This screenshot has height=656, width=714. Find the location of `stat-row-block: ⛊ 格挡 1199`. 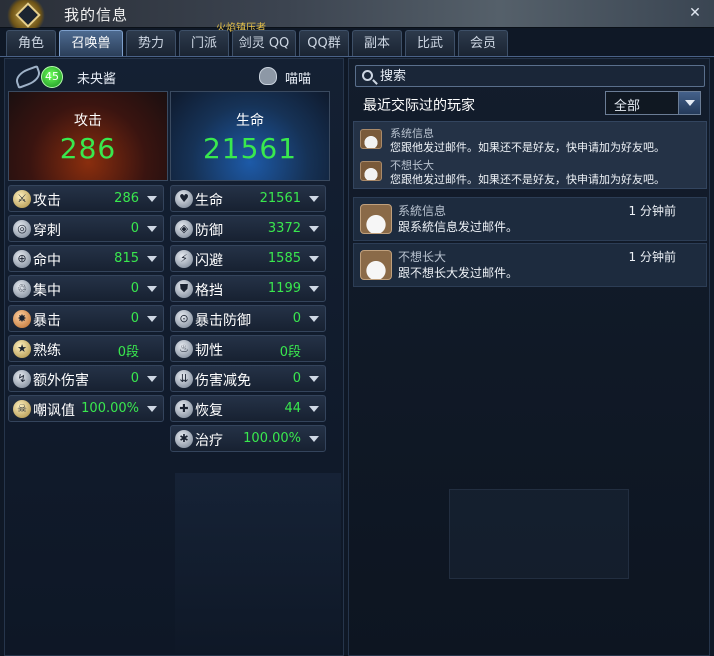

stat-row-block: ⛊ 格挡 1199 is located at coordinates (248, 288).